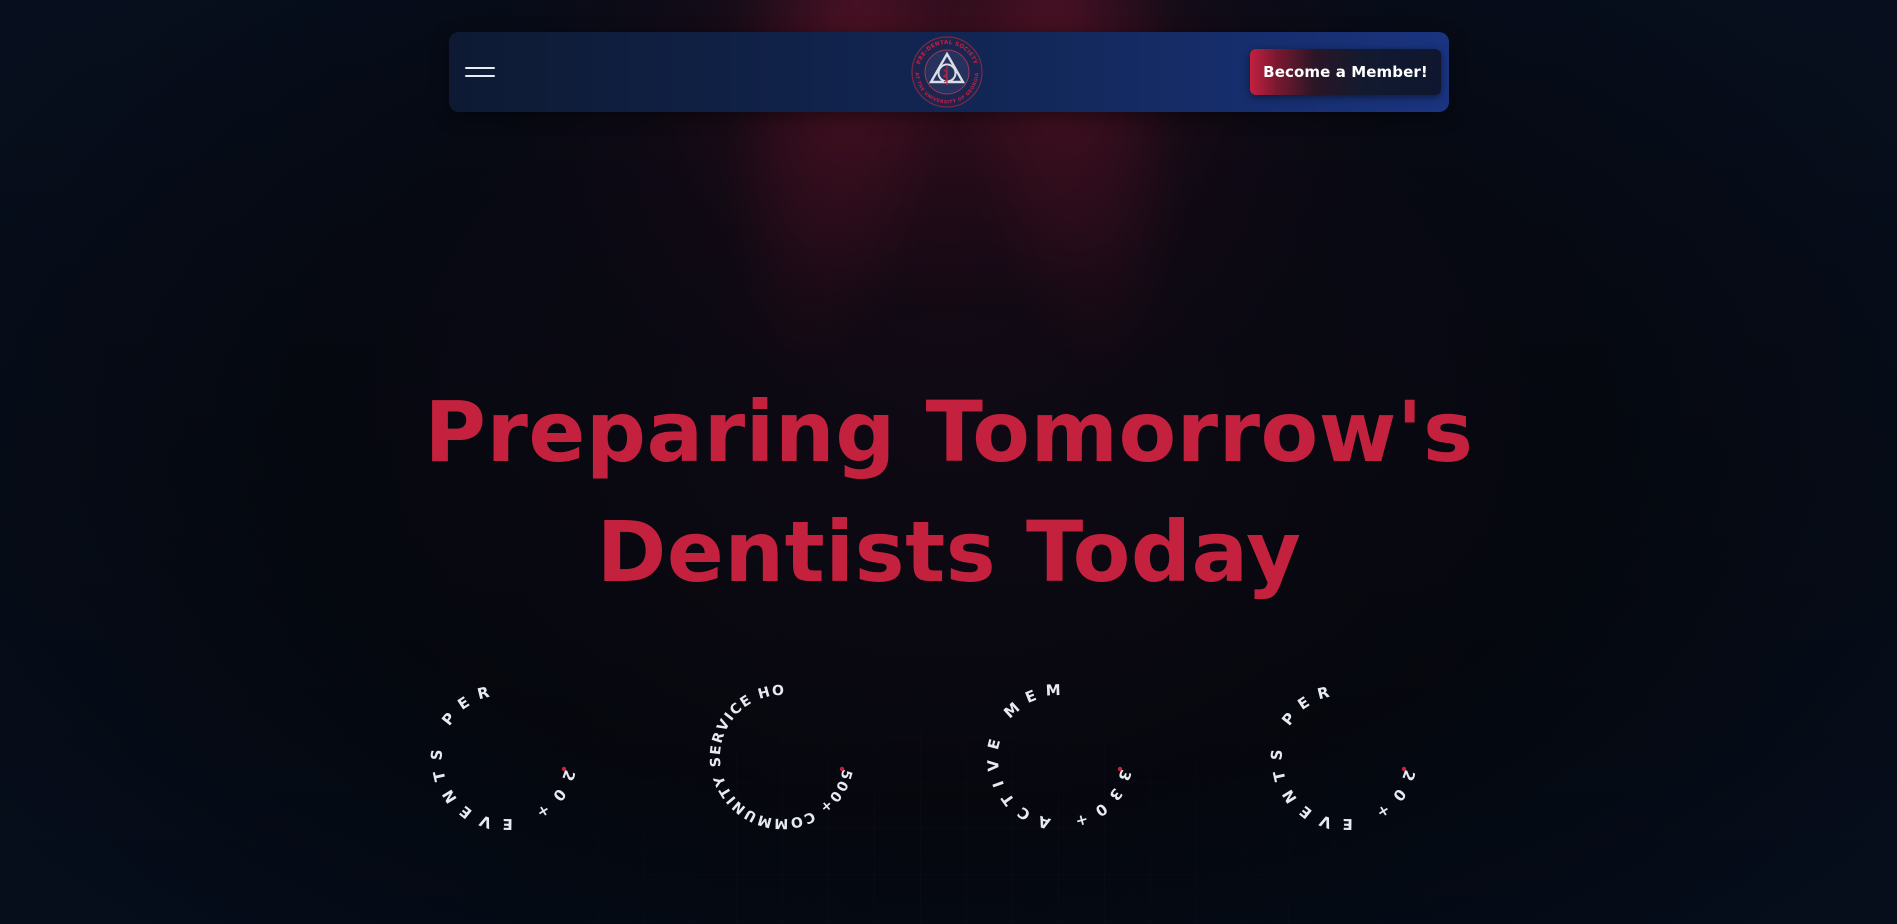  I want to click on stat-ring-text-3: 330+ ACTIVE MEMBERS, so click(1057, 755).